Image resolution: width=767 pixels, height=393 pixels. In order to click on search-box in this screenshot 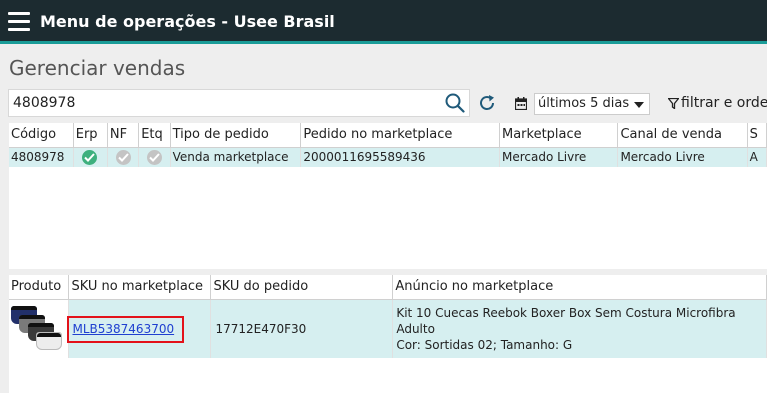, I will do `click(239, 103)`.